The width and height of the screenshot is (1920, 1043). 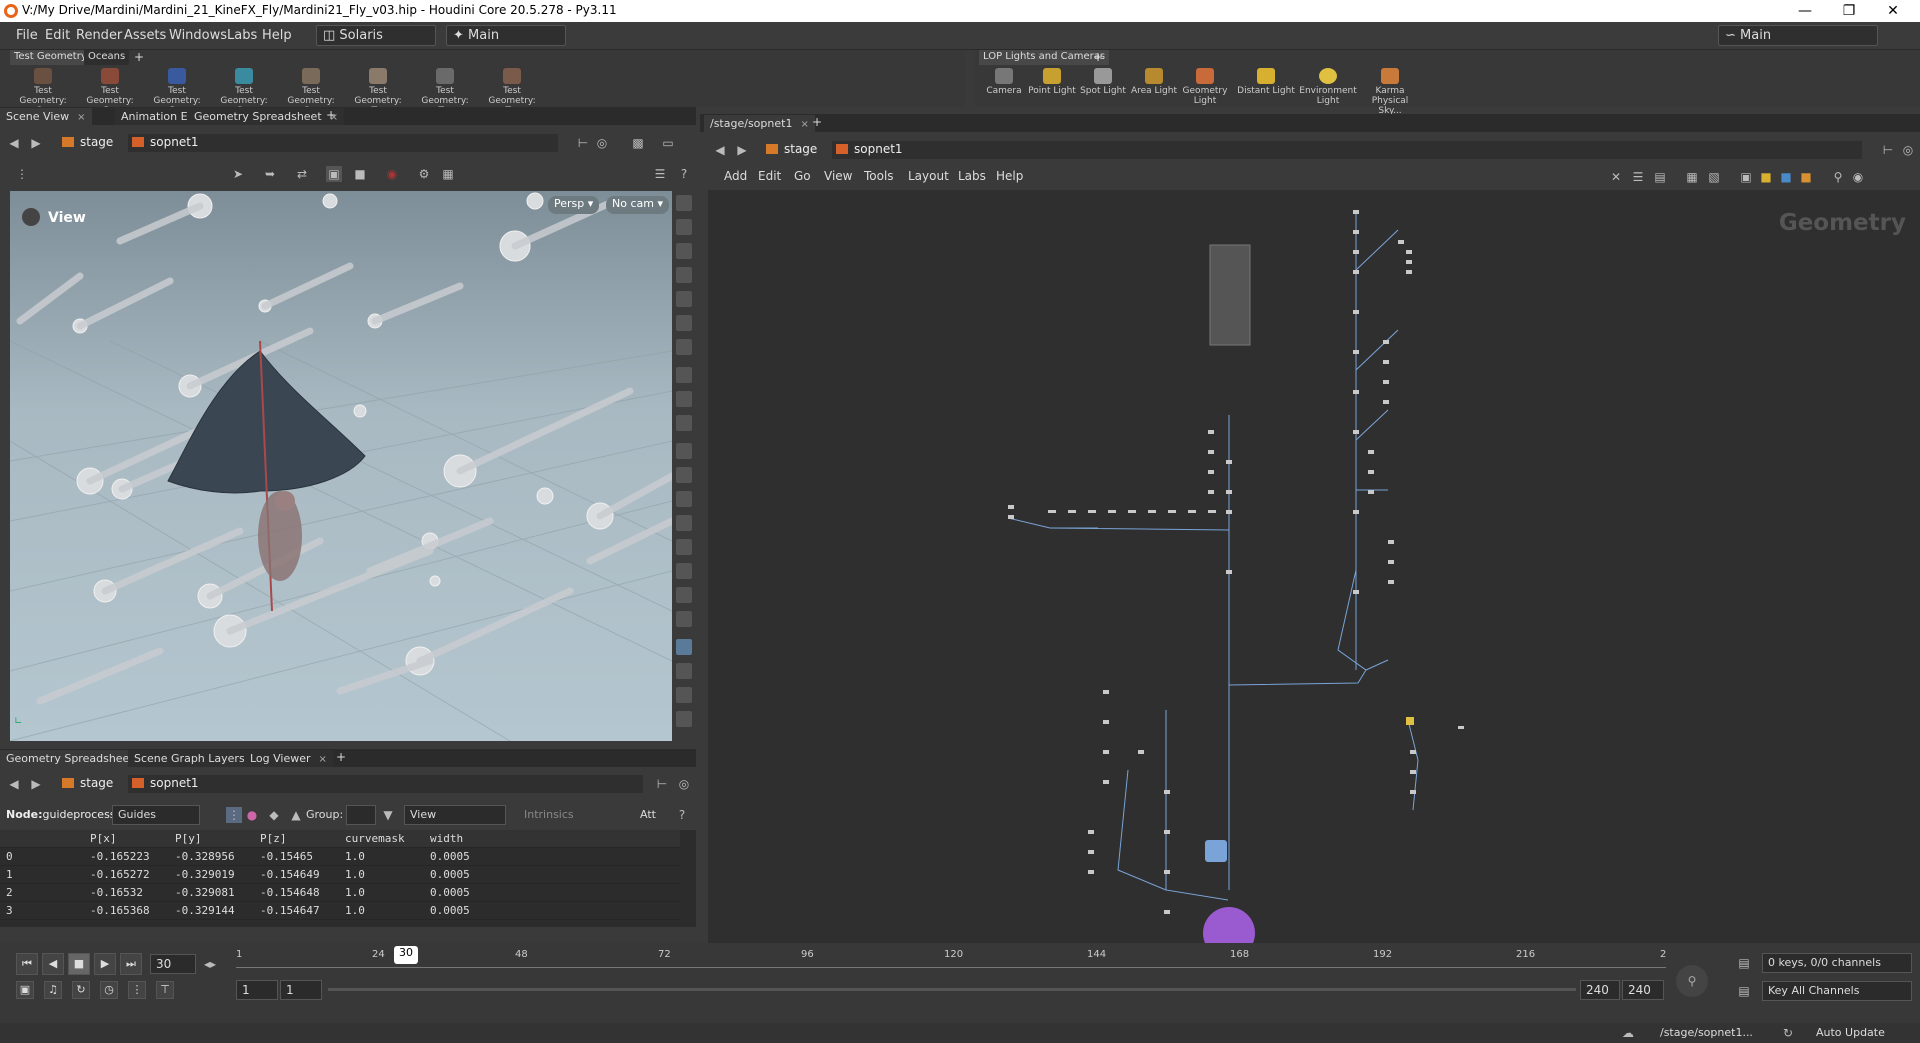 I want to click on tool-spot-light: Spot Light, so click(x=1103, y=82).